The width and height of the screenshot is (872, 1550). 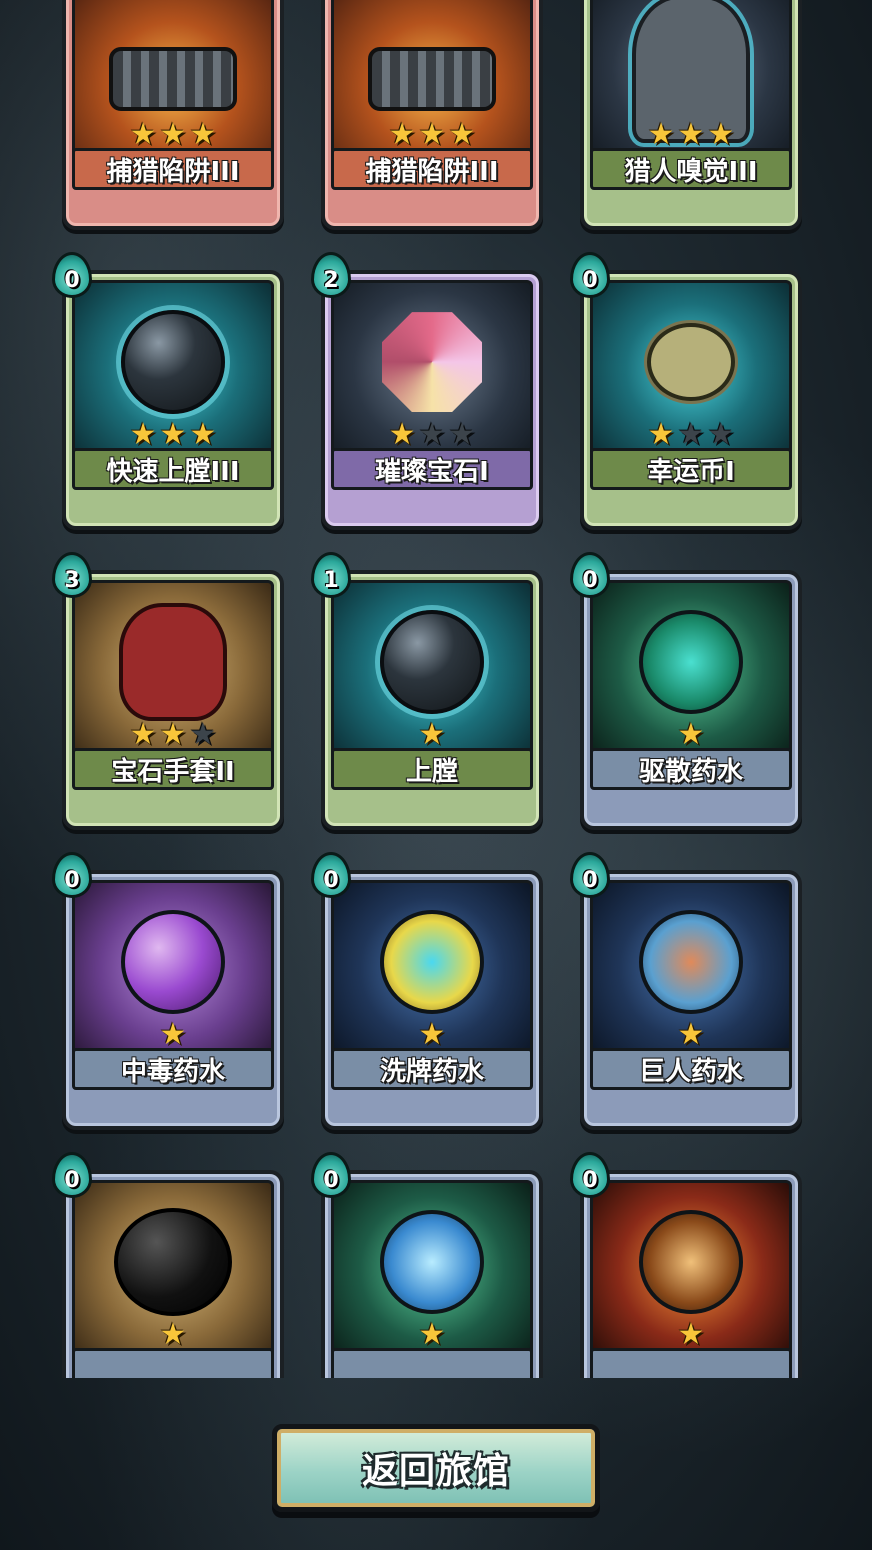 I want to click on skill-card: 3 ★ ★ ★ 宝石手套II, so click(x=168, y=691).